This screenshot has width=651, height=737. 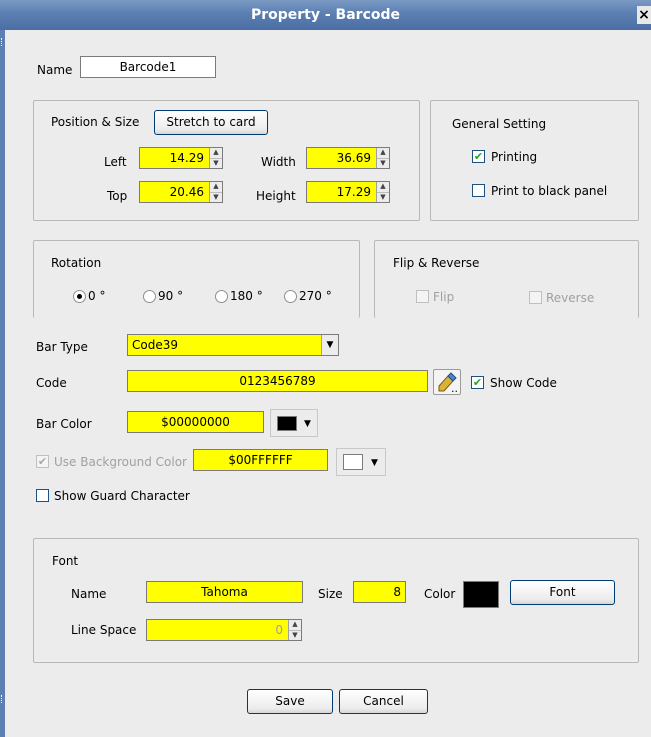 I want to click on height-value: 17.29, so click(x=353, y=192).